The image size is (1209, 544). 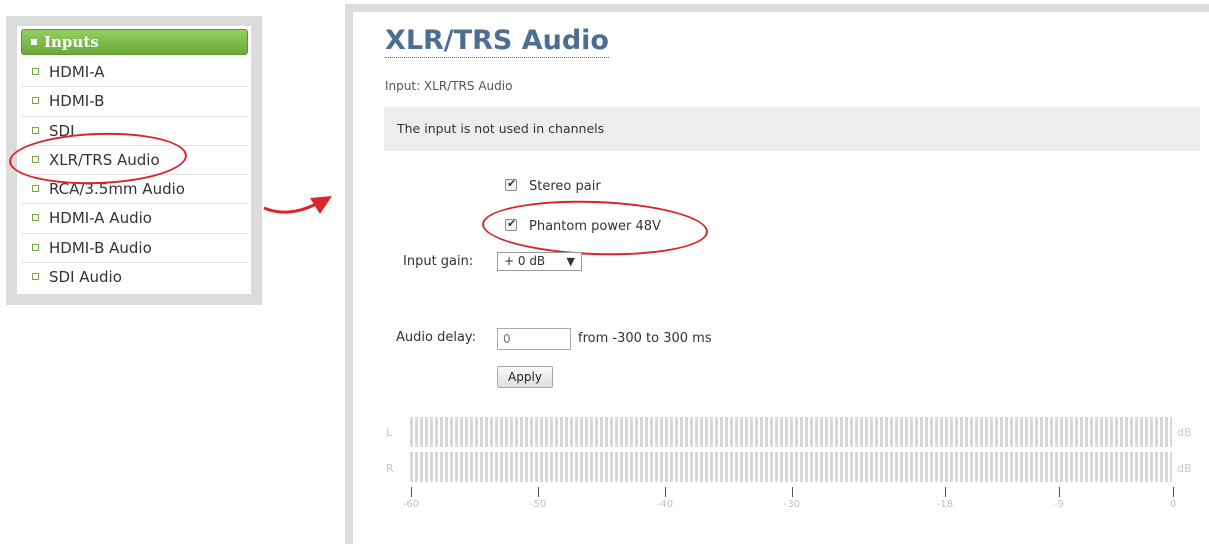 I want to click on phantom-power-checkbox, so click(x=511, y=224).